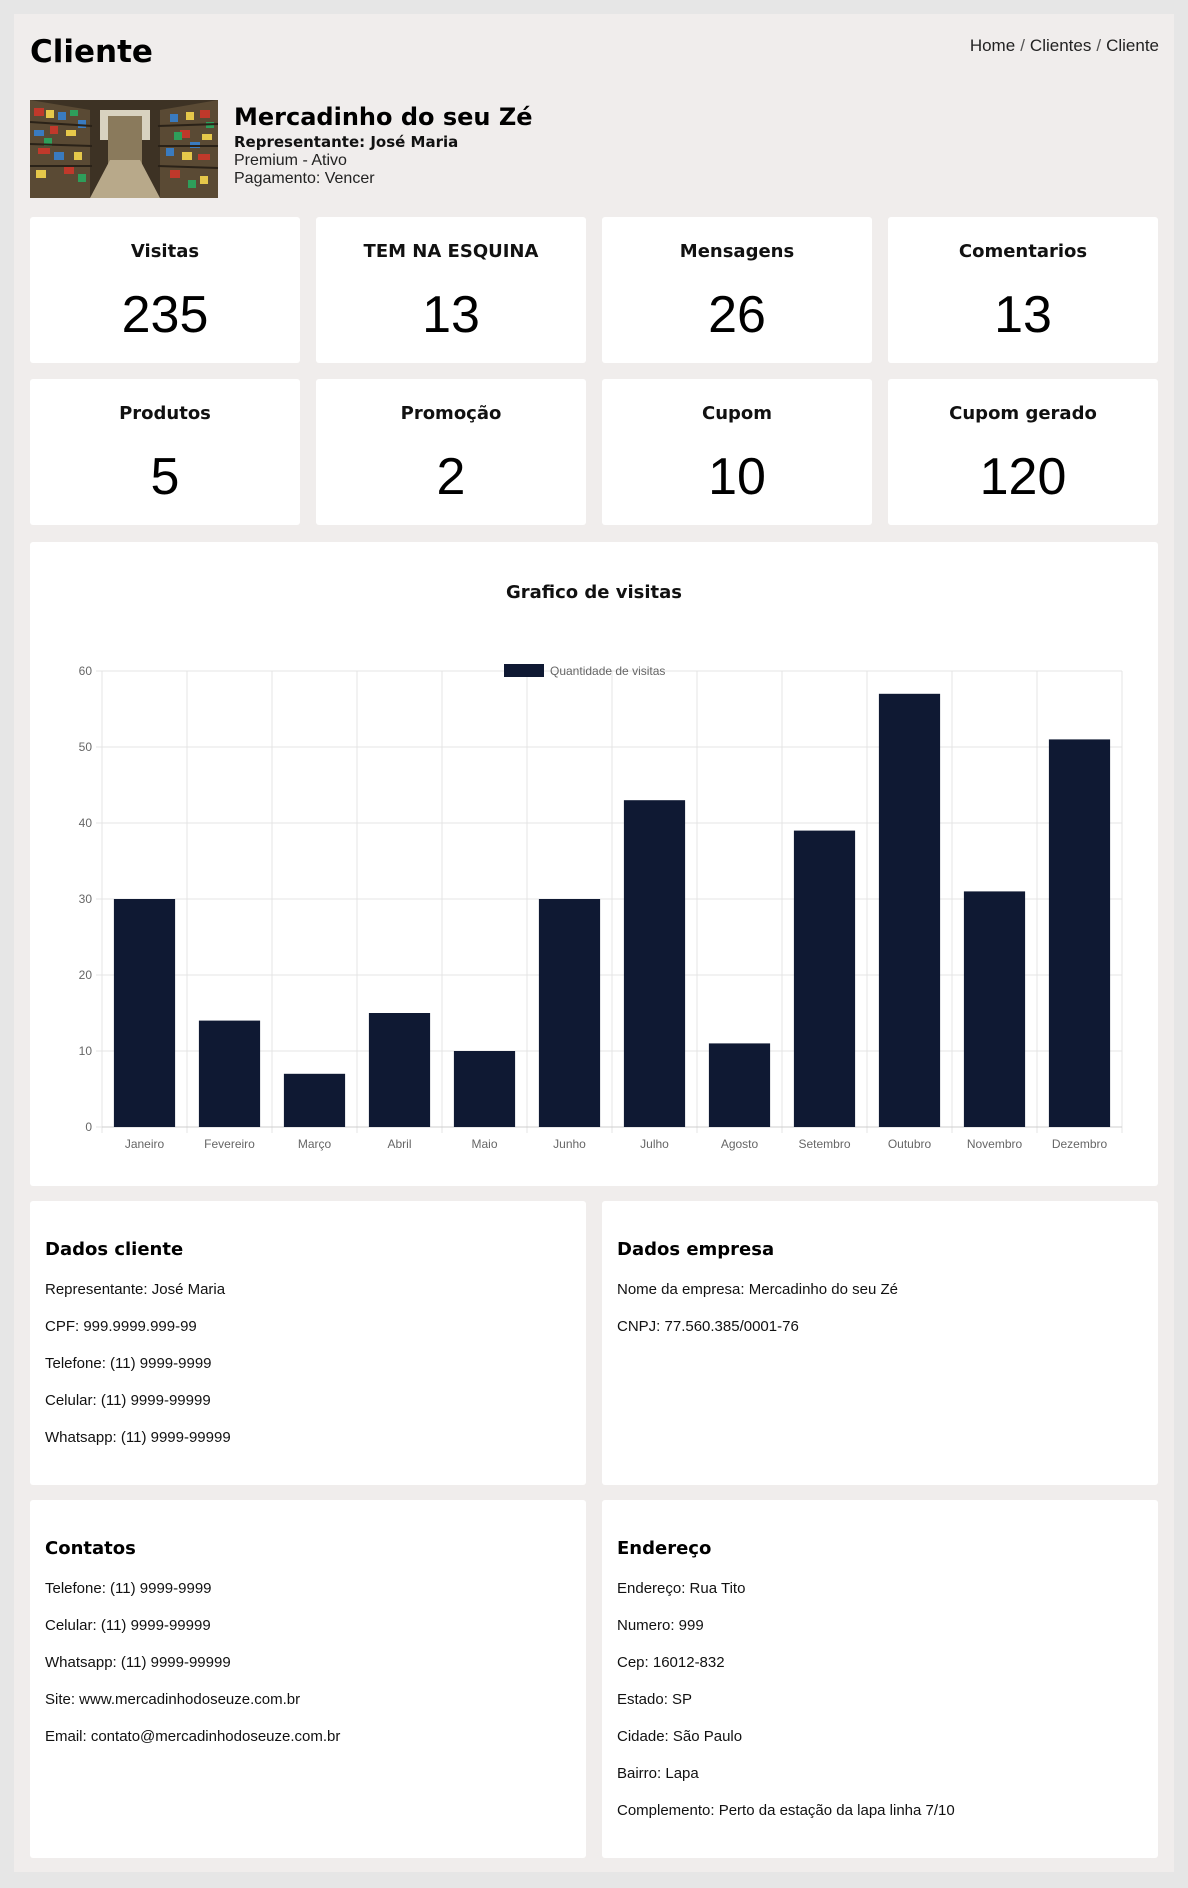 The height and width of the screenshot is (1888, 1188). I want to click on breadcrumb-current: Cliente, so click(1132, 45).